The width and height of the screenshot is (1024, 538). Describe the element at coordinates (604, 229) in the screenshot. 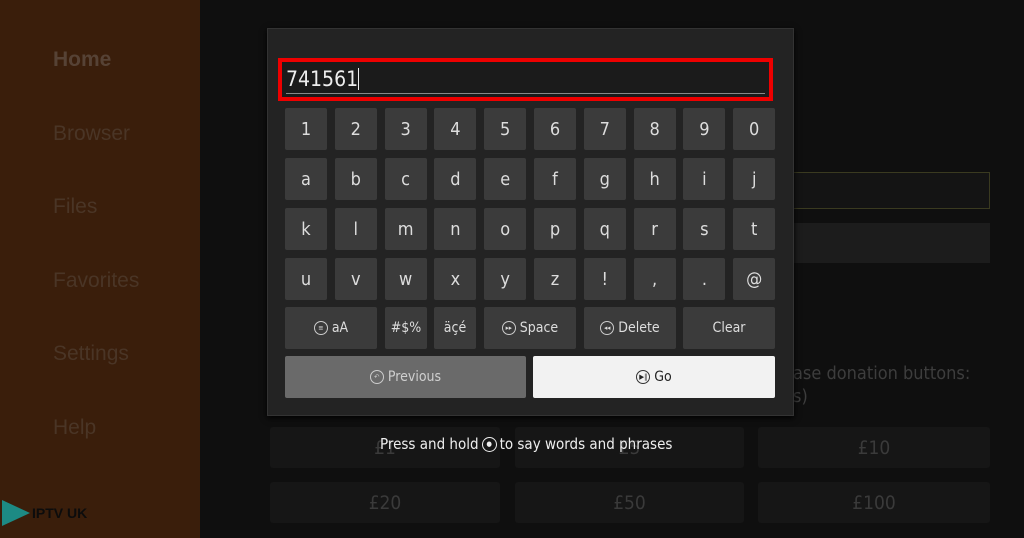

I see `key-q: q` at that location.